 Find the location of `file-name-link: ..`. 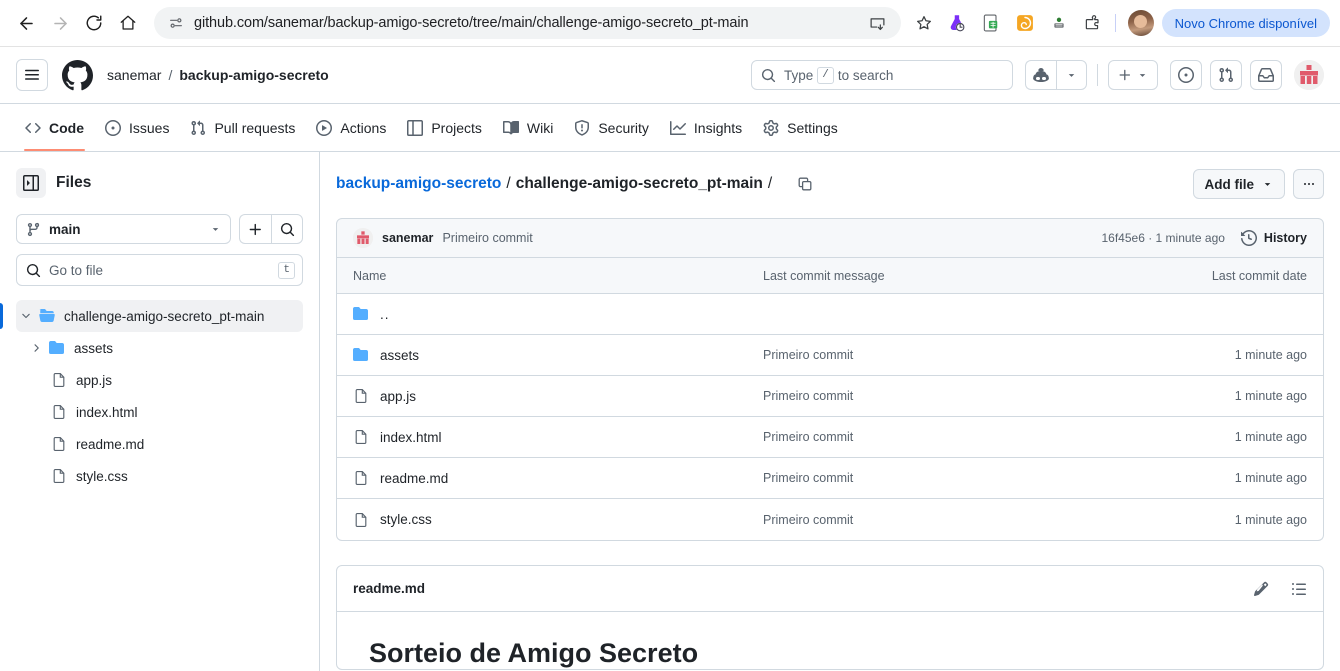

file-name-link: .. is located at coordinates (385, 314).